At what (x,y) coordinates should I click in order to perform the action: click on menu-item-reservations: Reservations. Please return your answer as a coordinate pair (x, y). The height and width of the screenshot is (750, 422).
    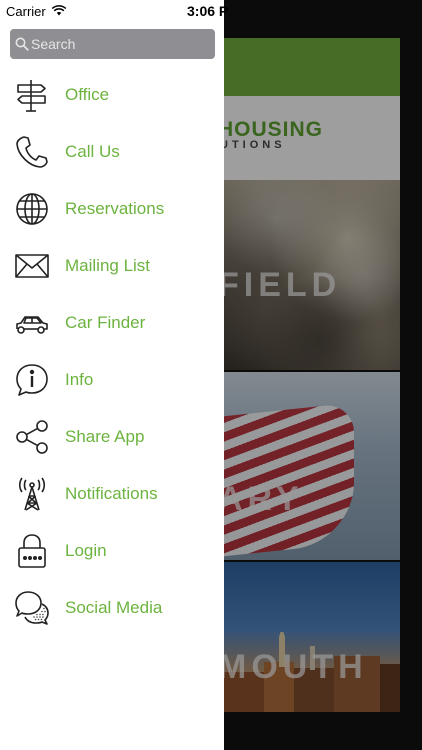
    Looking at the image, I should click on (112, 208).